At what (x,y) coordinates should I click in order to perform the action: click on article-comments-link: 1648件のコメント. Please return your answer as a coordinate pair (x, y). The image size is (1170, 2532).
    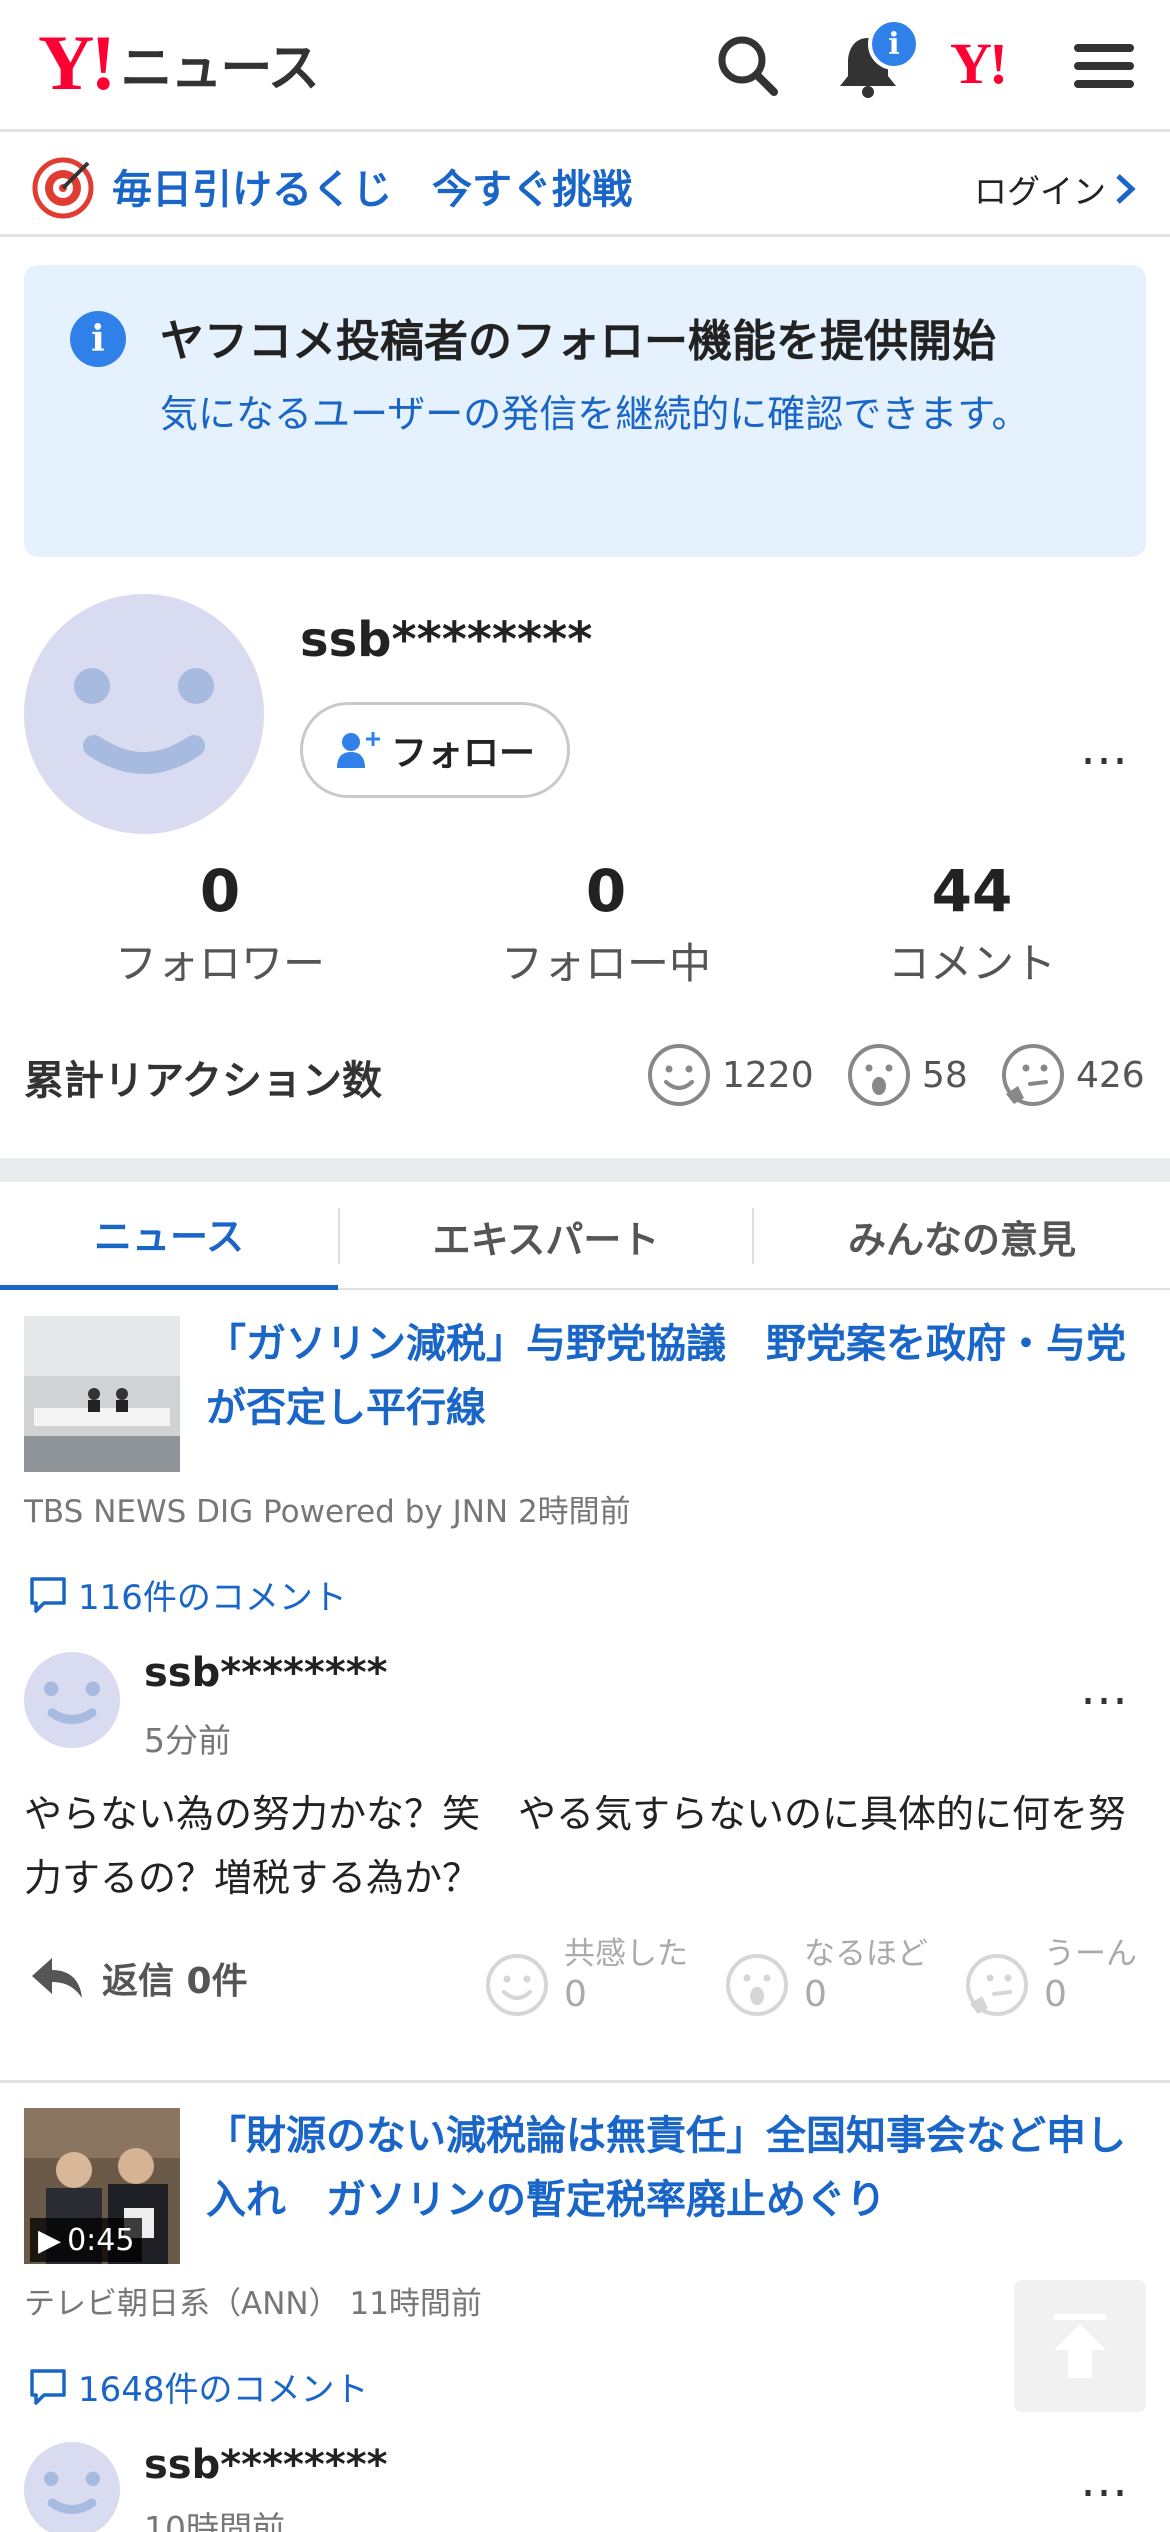
    Looking at the image, I should click on (198, 2386).